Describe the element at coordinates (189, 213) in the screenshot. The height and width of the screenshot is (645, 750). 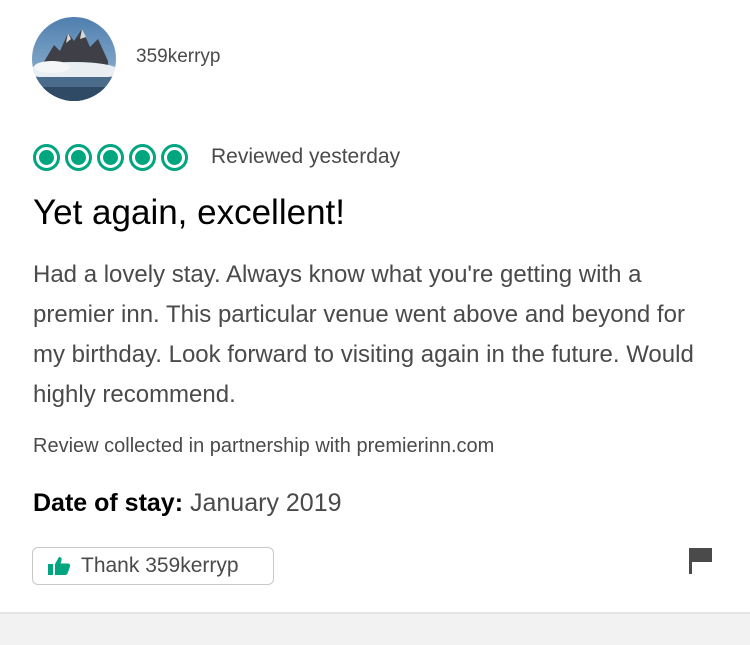
I see `review-title: Yet again, excellent!` at that location.